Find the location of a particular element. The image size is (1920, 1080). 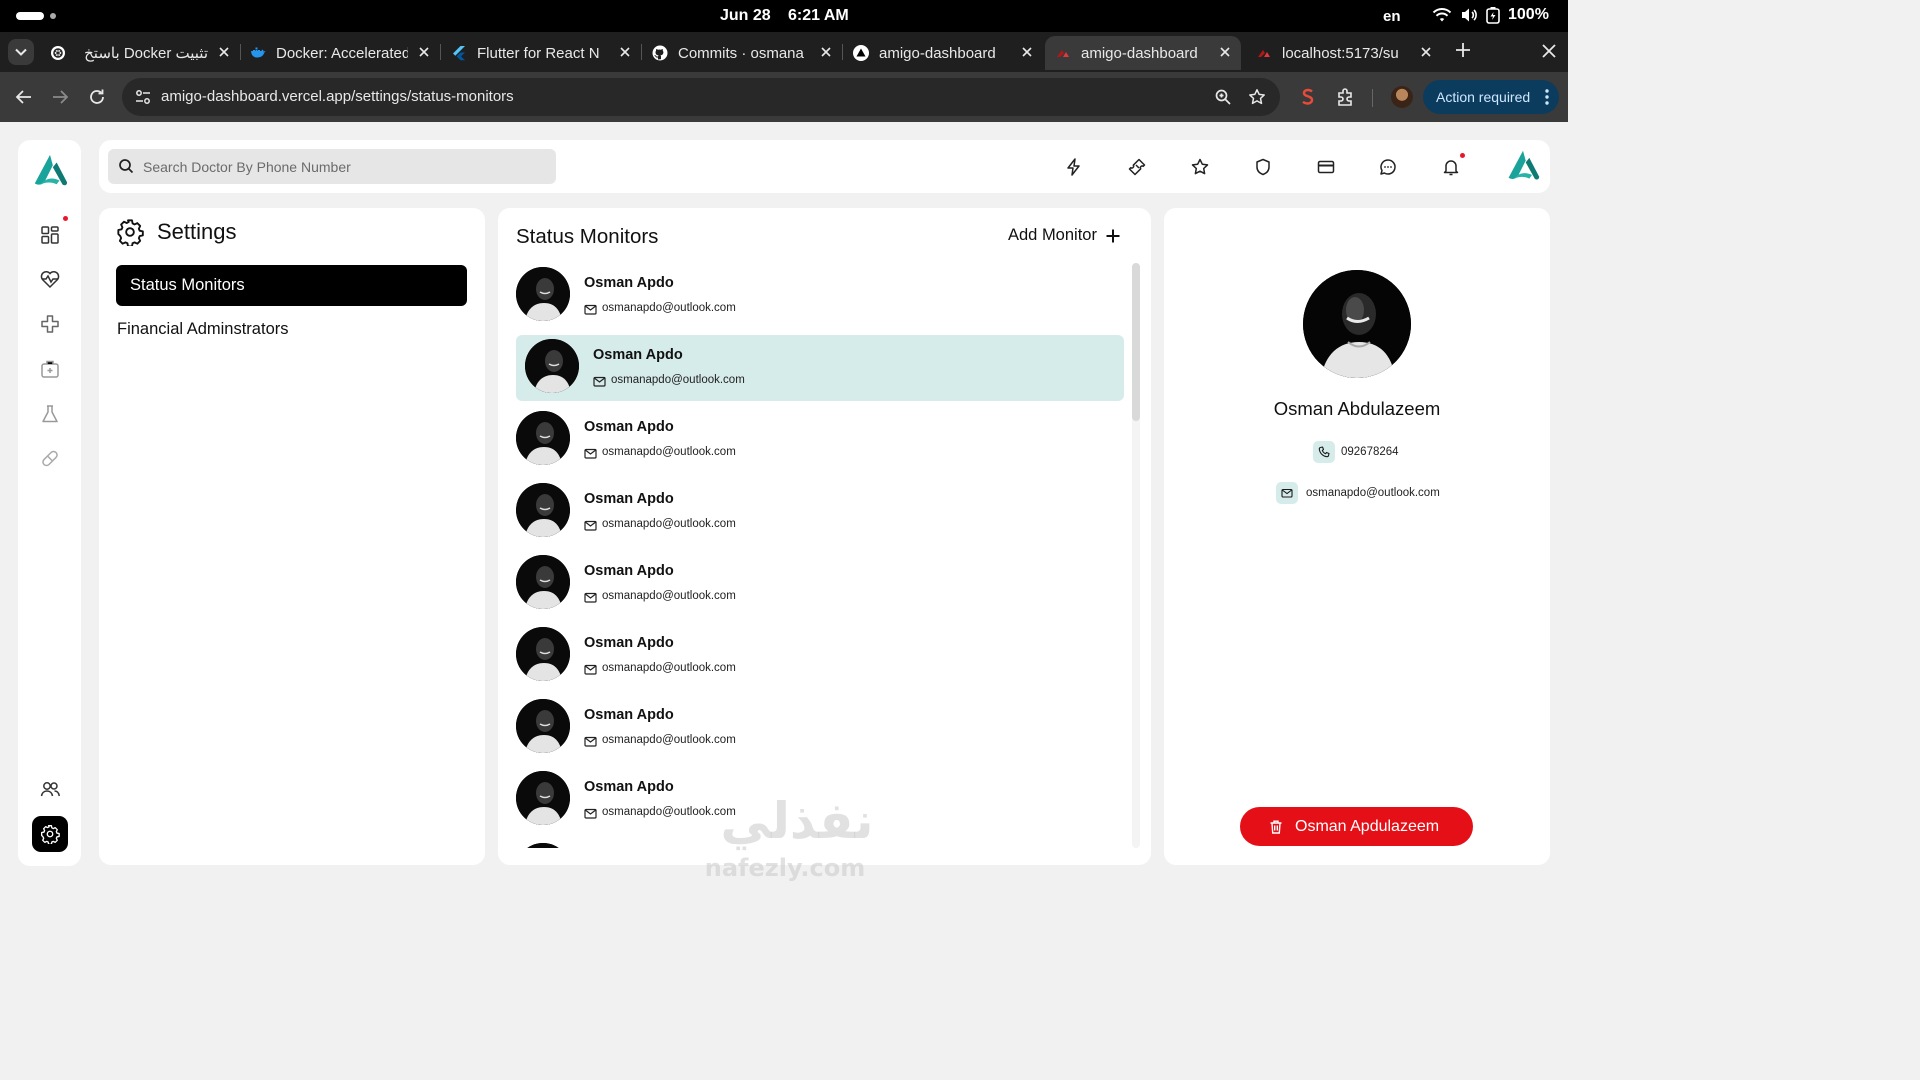

browser-tab: Docker: Accelerated is located at coordinates (340, 53).